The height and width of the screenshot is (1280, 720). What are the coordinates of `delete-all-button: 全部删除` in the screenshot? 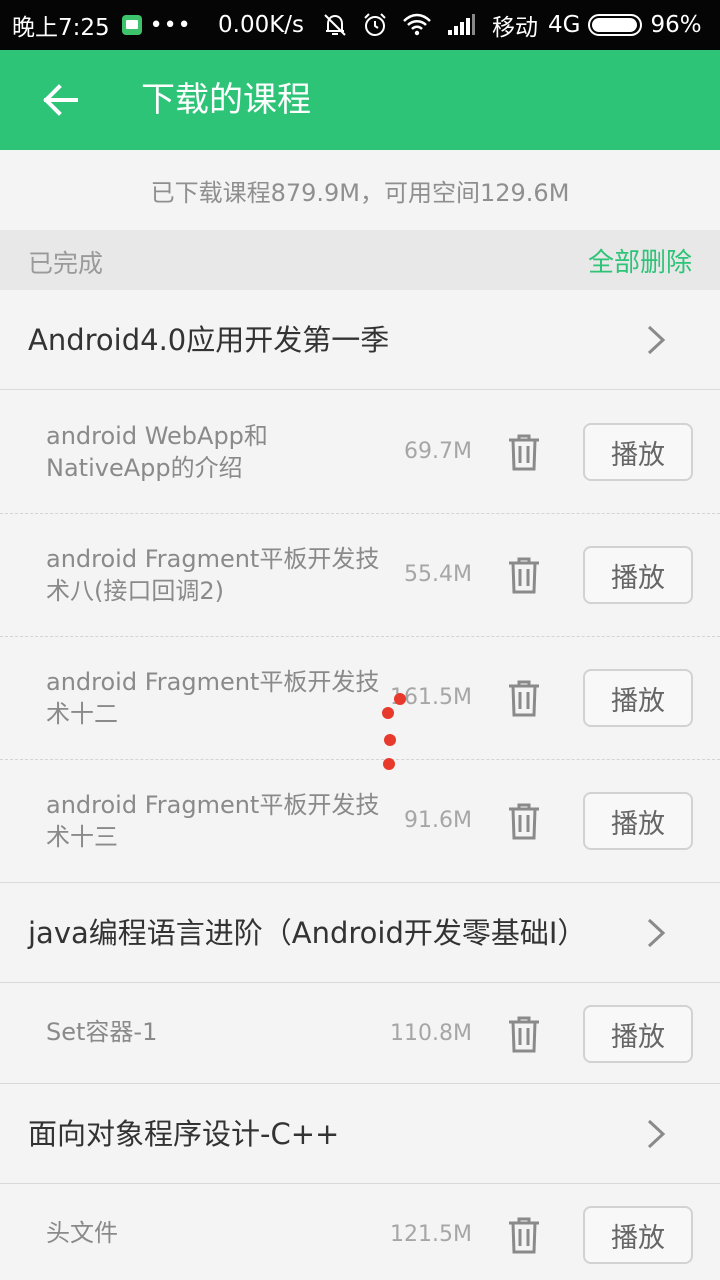 It's located at (640, 260).